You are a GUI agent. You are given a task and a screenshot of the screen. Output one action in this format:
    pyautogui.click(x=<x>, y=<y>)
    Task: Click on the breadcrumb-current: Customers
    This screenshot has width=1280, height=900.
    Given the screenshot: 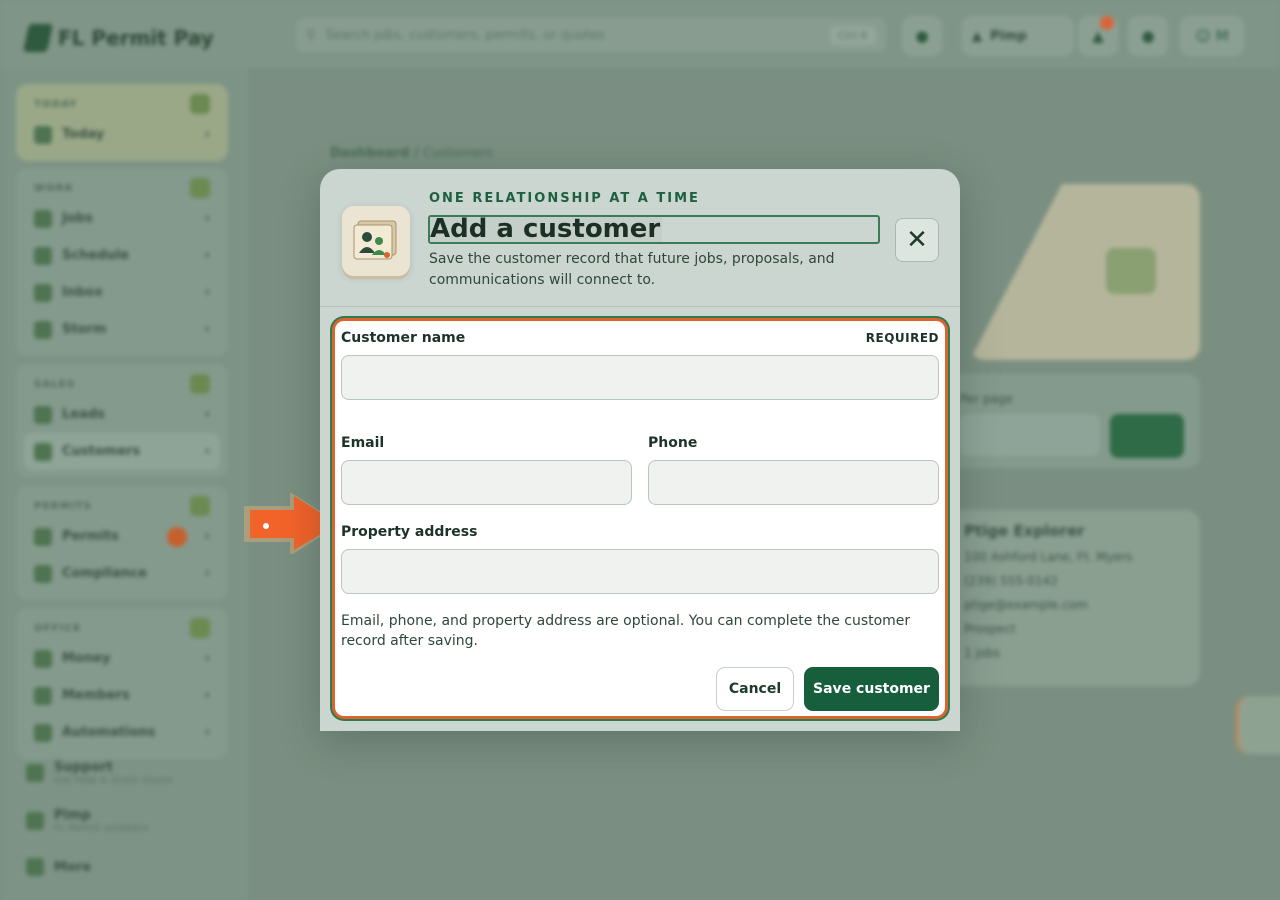 What is the action you would take?
    pyautogui.click(x=458, y=153)
    